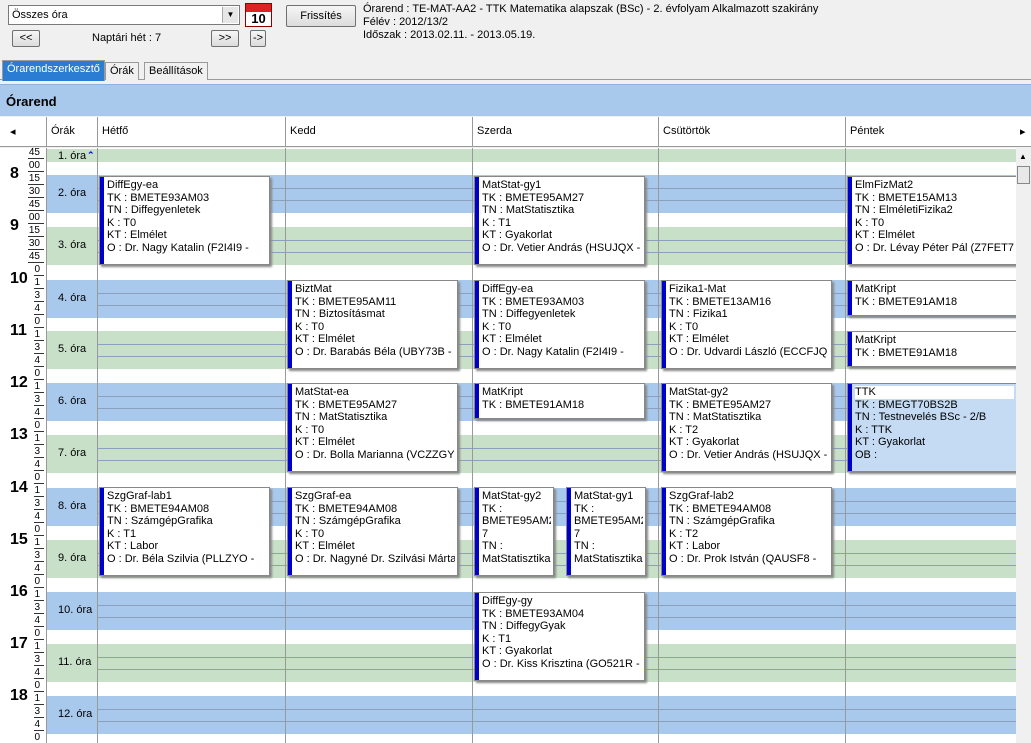 The image size is (1031, 743). What do you see at coordinates (321, 16) in the screenshot?
I see `refresh-button: Frissítés` at bounding box center [321, 16].